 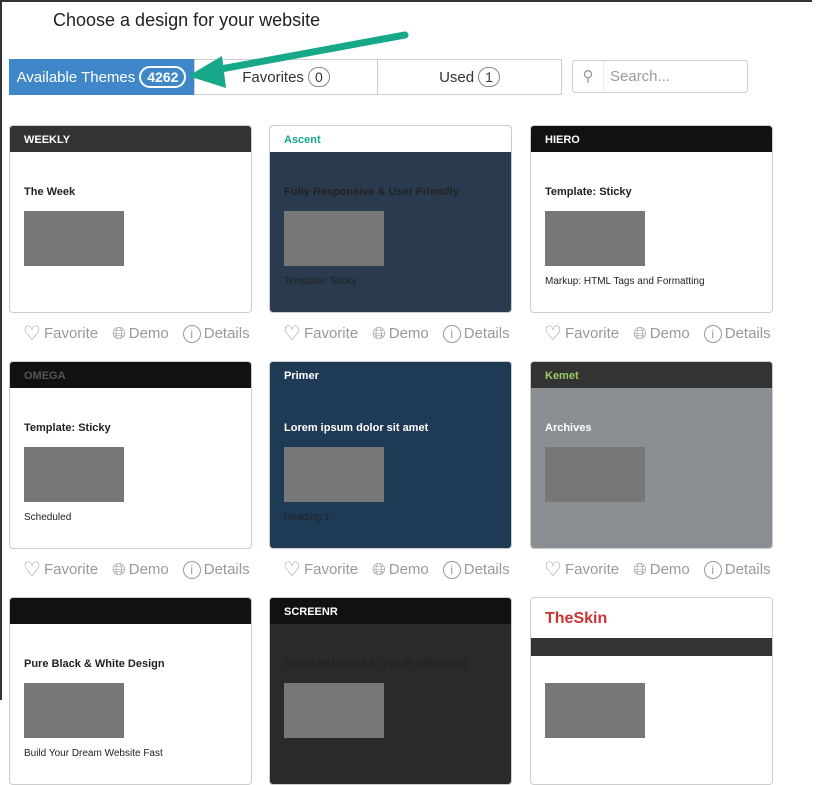 What do you see at coordinates (45, 376) in the screenshot?
I see `theme-name: OMEGA` at bounding box center [45, 376].